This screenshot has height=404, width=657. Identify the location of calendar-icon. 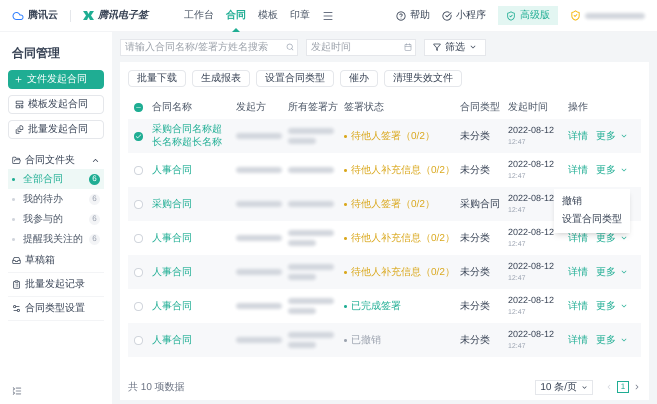
(408, 47).